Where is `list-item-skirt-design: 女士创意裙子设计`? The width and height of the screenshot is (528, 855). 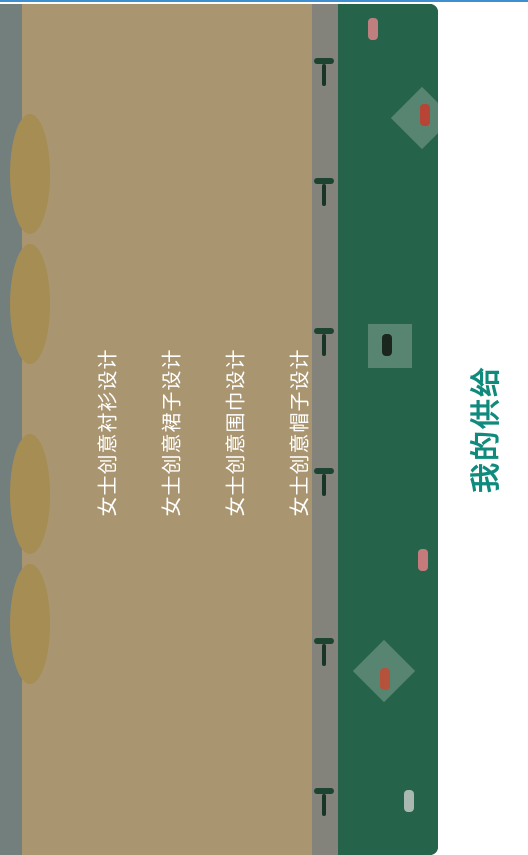 list-item-skirt-design: 女士创意裙子设计 is located at coordinates (170, 432).